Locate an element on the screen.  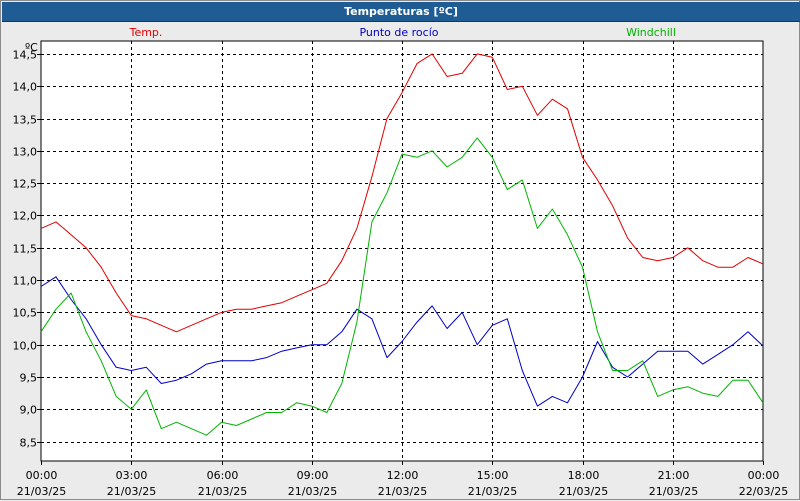
y-tick-label: 10,0 is located at coordinates (25, 346).